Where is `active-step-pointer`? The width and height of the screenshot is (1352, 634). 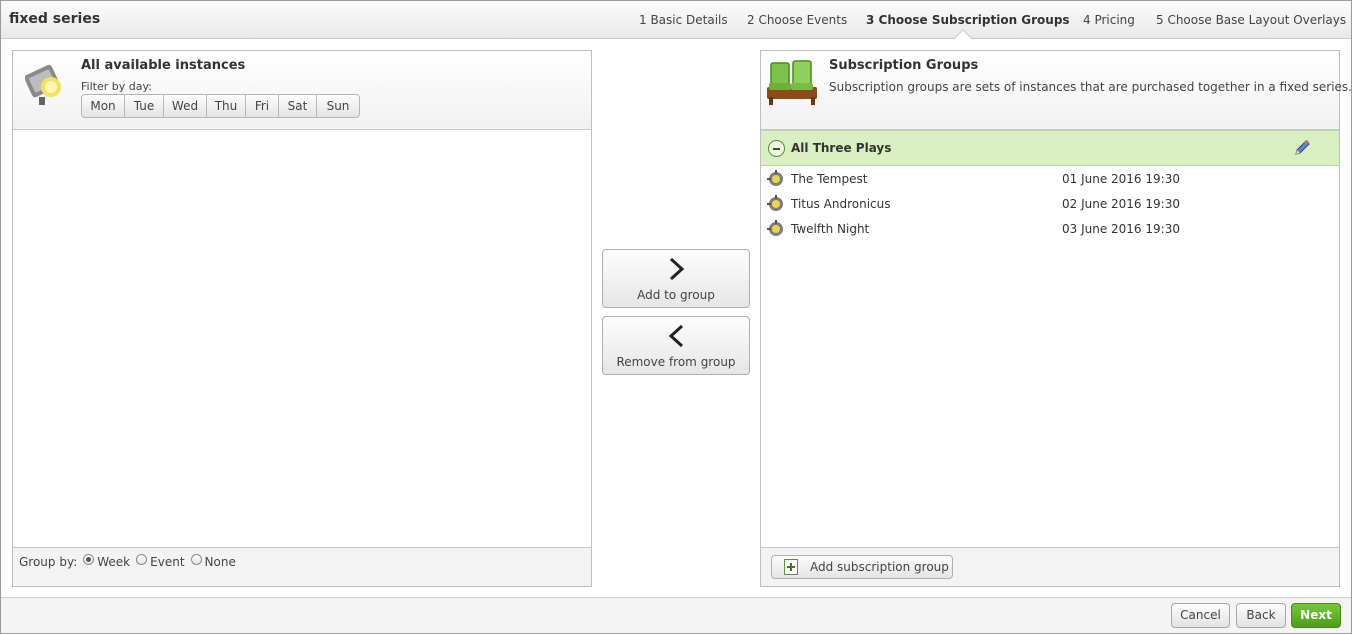
active-step-pointer is located at coordinates (963, 39).